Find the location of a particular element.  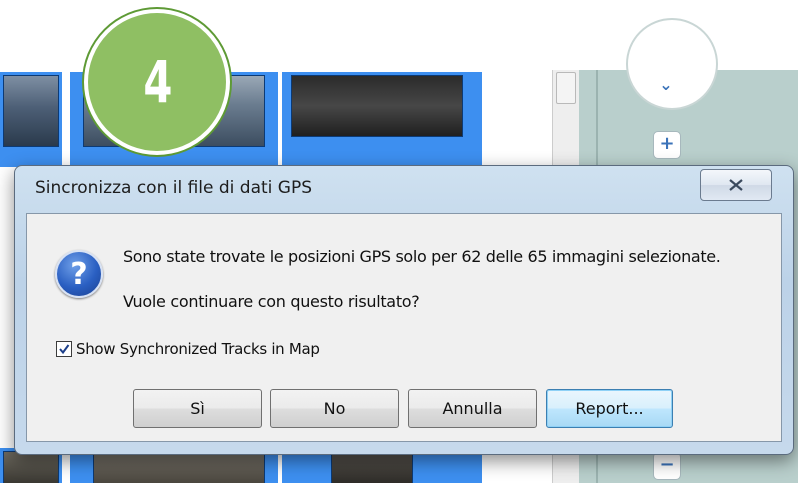

question-icon: ? is located at coordinates (79, 274).